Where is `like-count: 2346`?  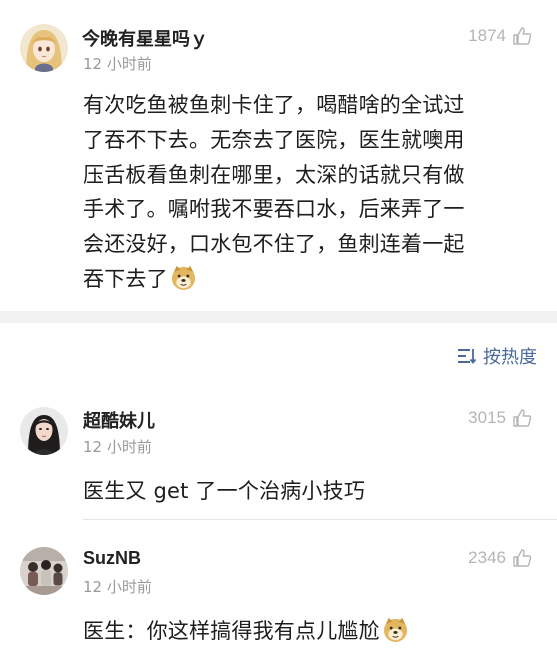
like-count: 2346 is located at coordinates (487, 557).